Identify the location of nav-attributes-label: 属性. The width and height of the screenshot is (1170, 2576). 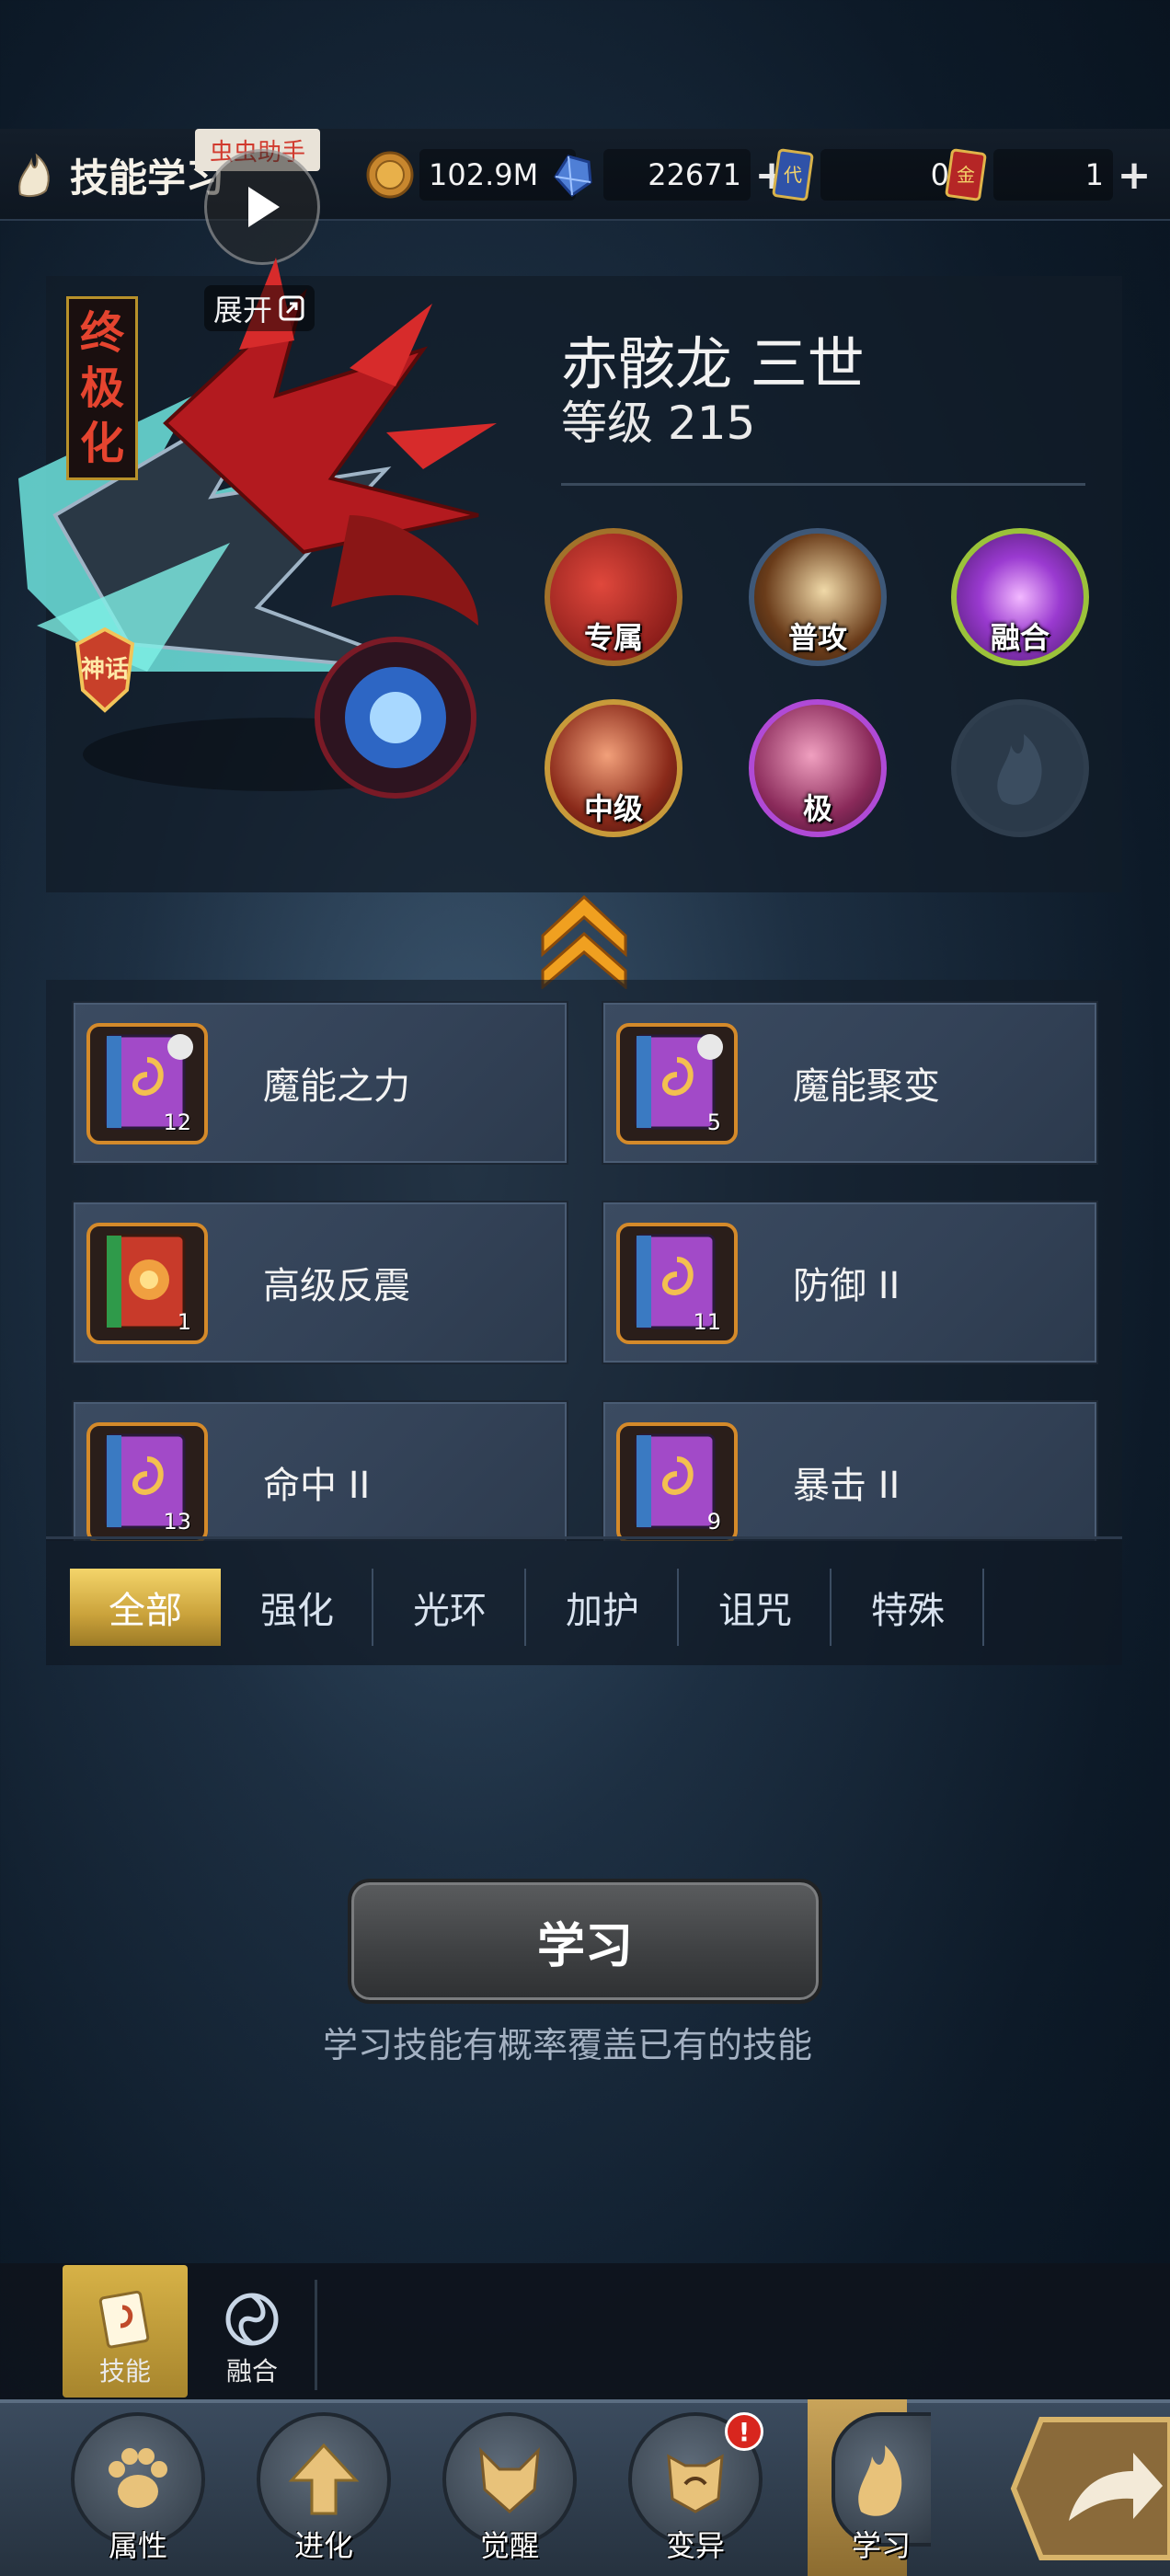
(137, 2545).